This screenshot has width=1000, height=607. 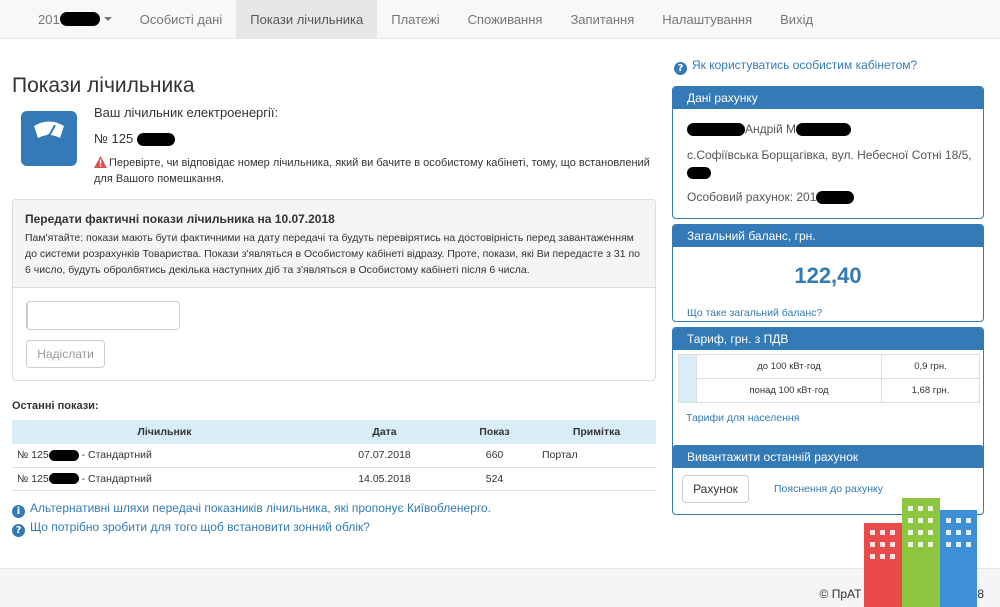 What do you see at coordinates (107, 19) in the screenshot?
I see `chevron-down-icon` at bounding box center [107, 19].